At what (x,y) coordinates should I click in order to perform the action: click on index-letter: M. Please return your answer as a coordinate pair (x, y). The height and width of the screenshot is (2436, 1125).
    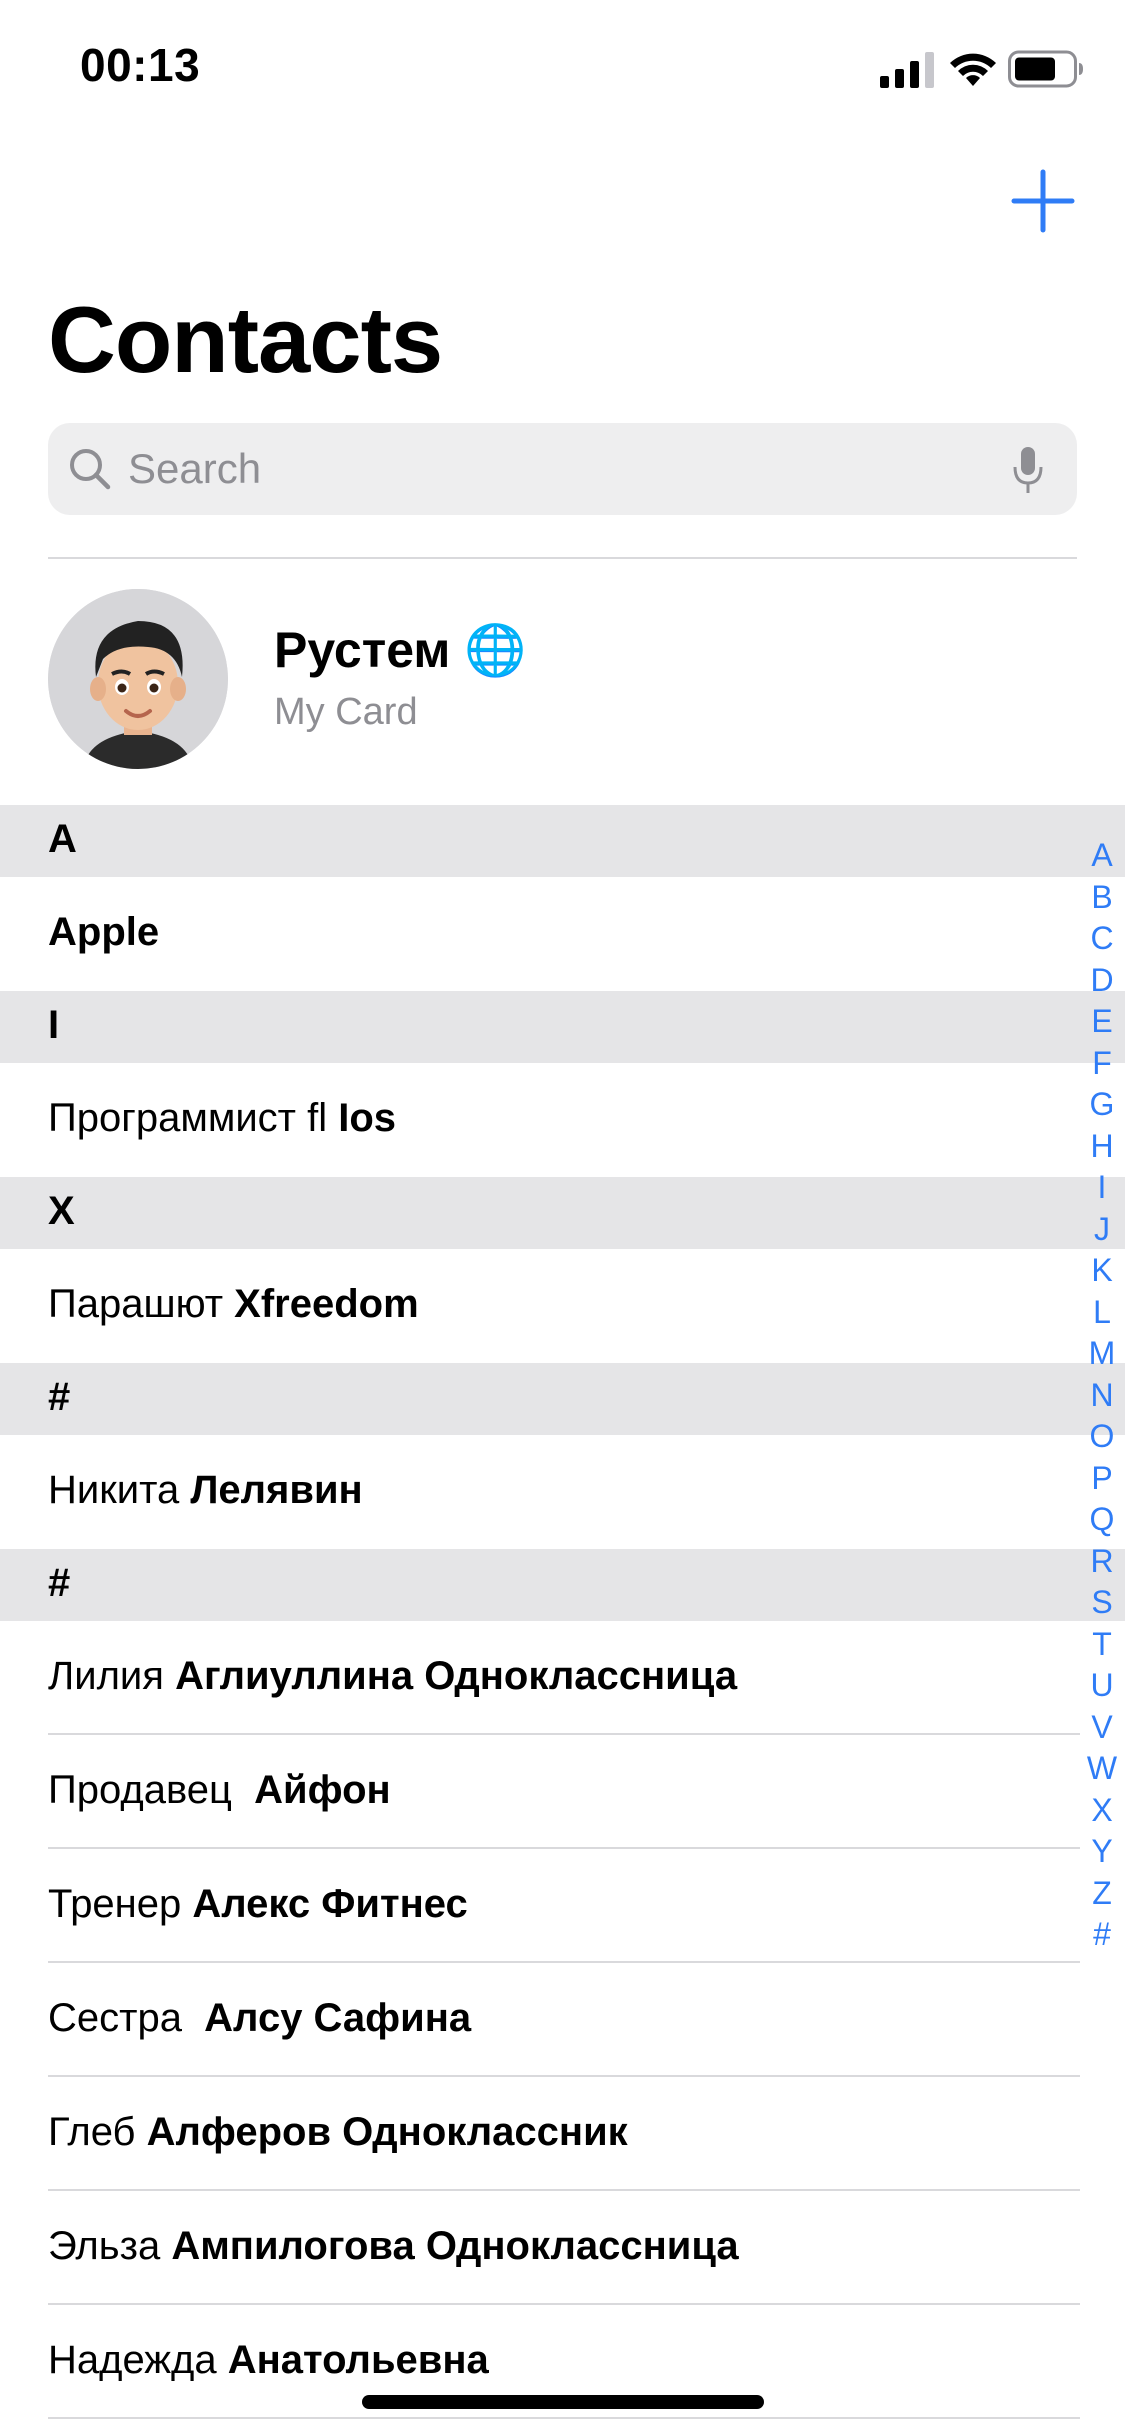
    Looking at the image, I should click on (1102, 1354).